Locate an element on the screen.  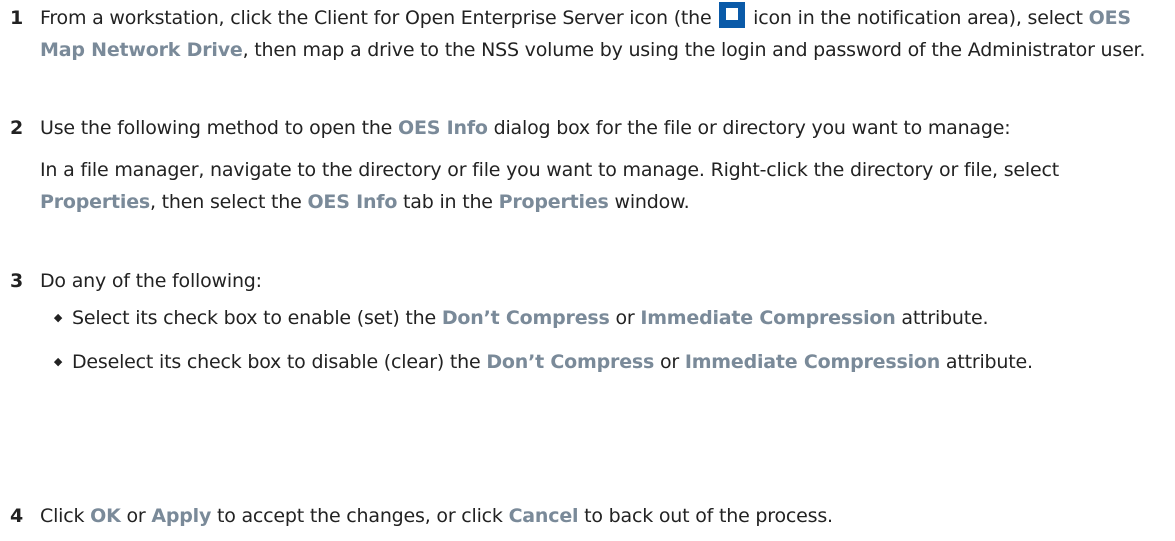
ui-label-apply: Apply is located at coordinates (181, 516).